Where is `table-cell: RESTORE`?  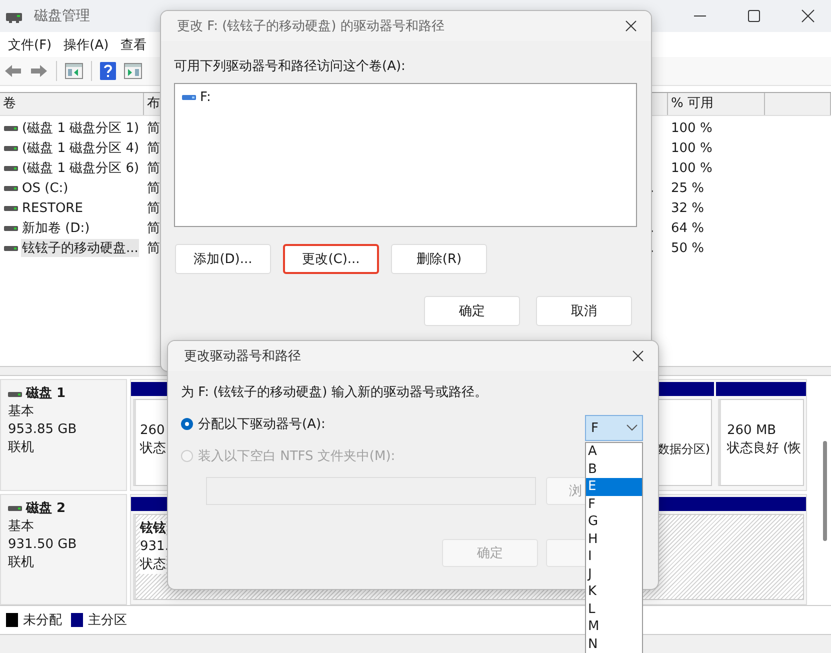
table-cell: RESTORE is located at coordinates (52, 208).